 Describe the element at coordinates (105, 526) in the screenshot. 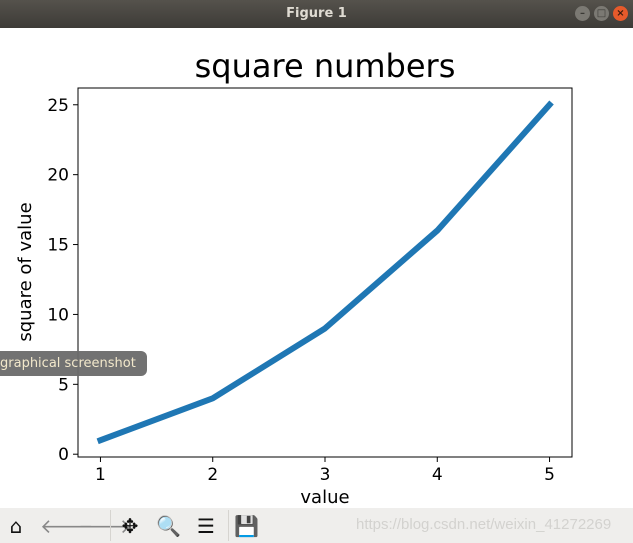

I see `forward-arrow-button: 🡒` at that location.